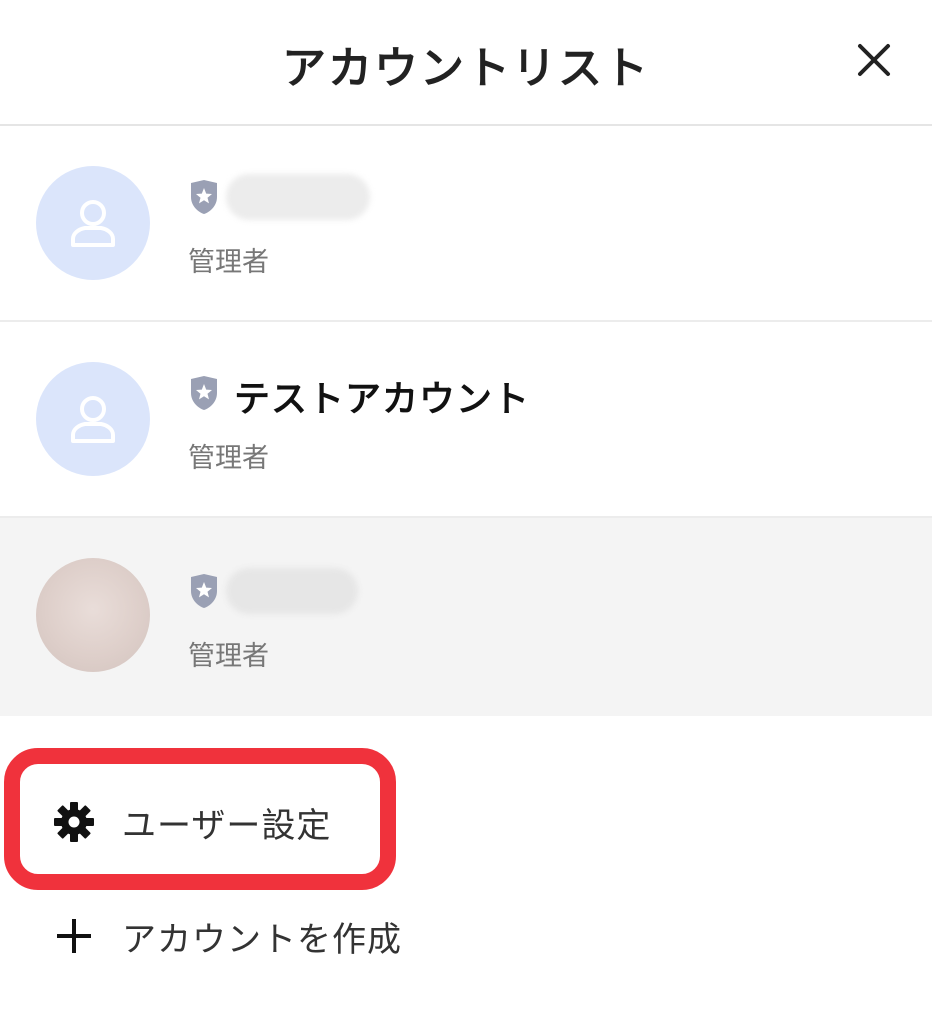 Image resolution: width=932 pixels, height=1024 pixels. What do you see at coordinates (262, 939) in the screenshot?
I see `create-account-label: アカウントを作成` at bounding box center [262, 939].